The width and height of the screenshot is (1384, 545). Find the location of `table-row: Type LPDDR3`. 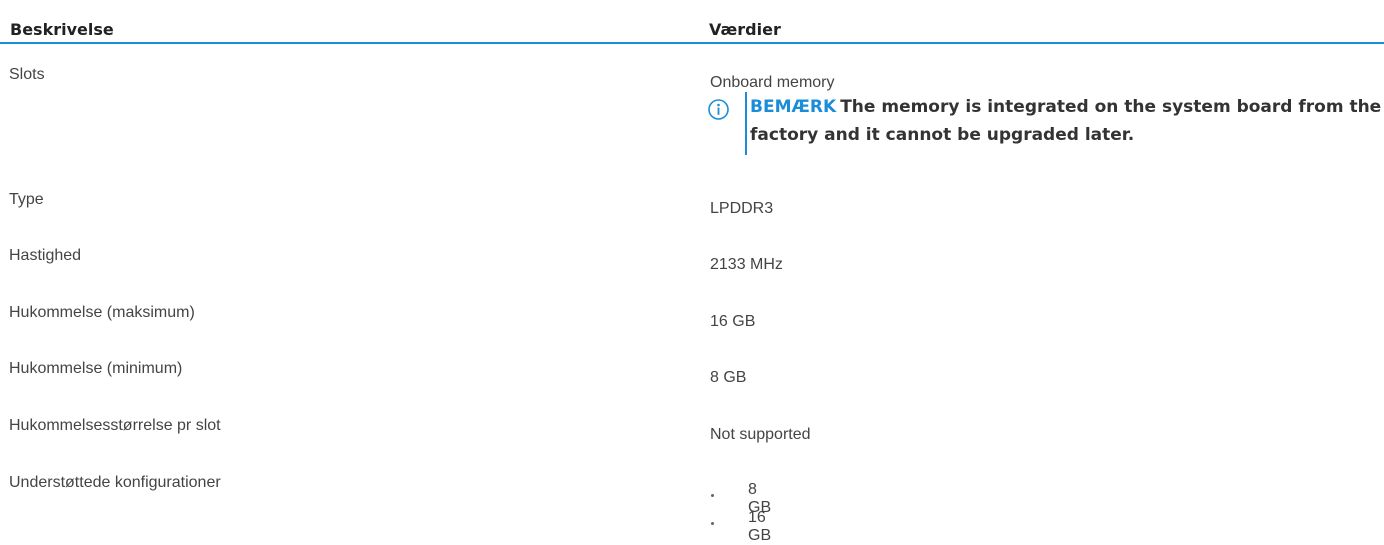

table-row: Type LPDDR3 is located at coordinates (692, 205).